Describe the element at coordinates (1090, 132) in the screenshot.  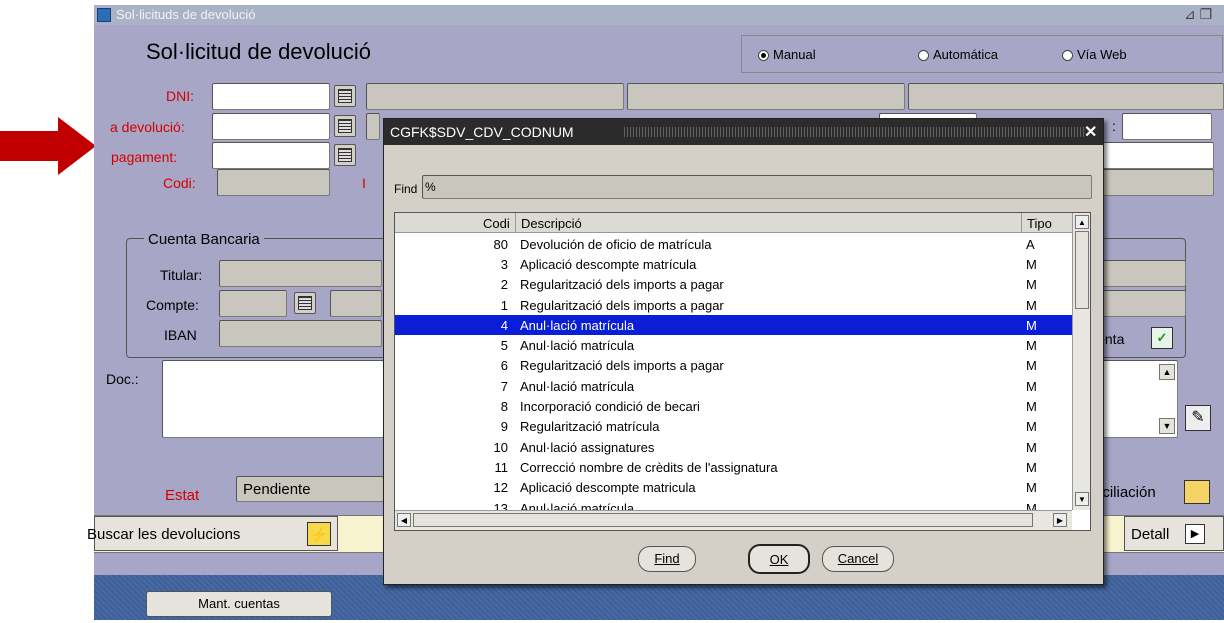
I see `lov-close-icon: ✕` at that location.